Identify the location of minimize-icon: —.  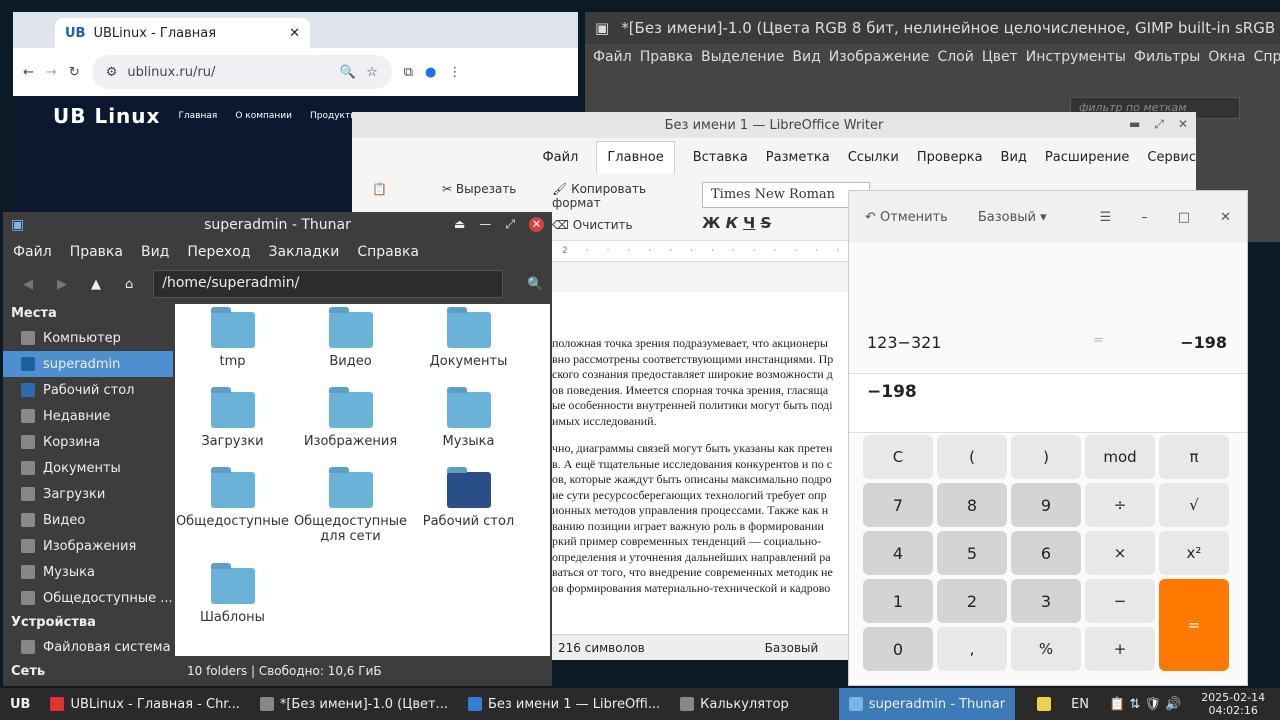
(485, 224).